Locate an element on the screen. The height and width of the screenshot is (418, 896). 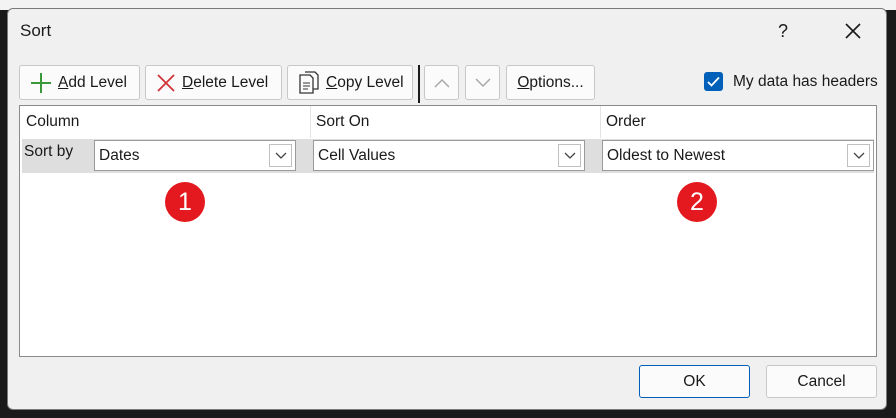
callout-marker-1: 1 is located at coordinates (185, 202).